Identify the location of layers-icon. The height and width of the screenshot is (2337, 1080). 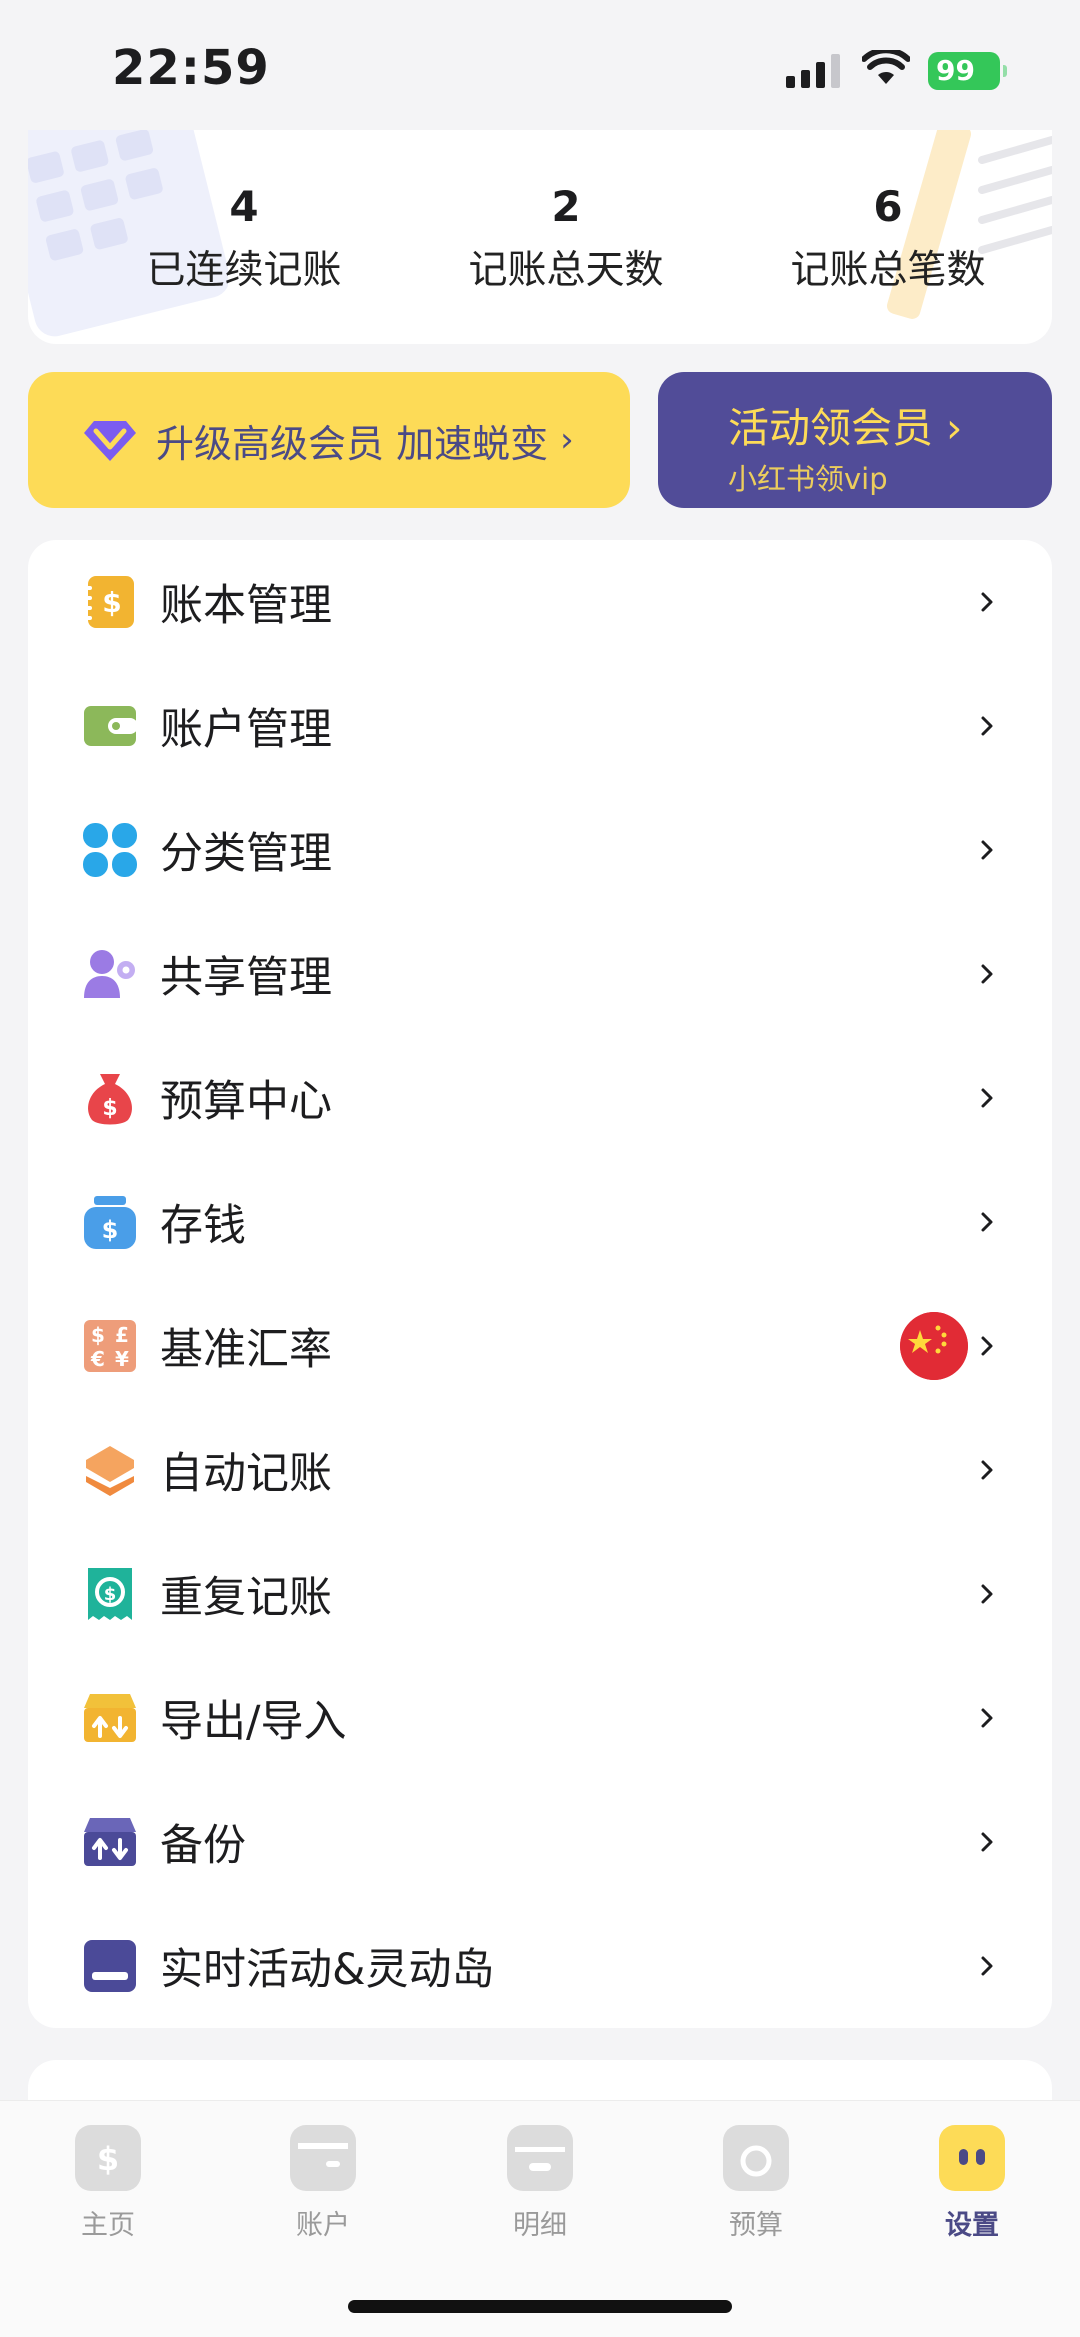
(110, 1471).